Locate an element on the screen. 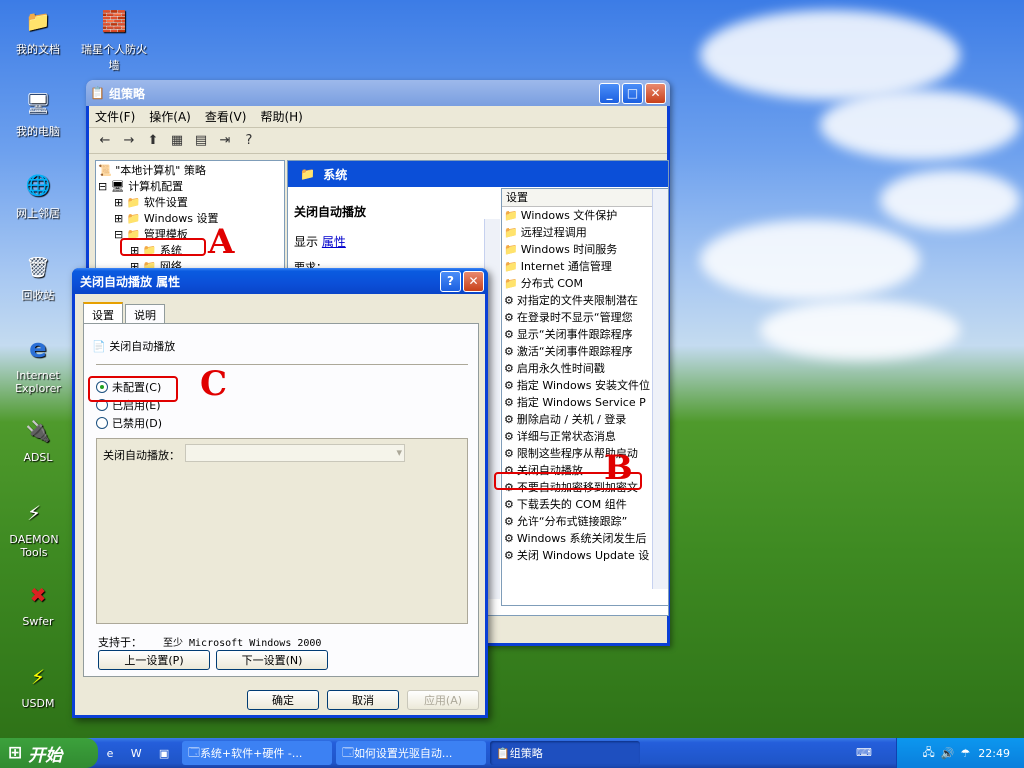  list-item: ⚙ 下载丢失的 COM 组件 is located at coordinates (577, 504).